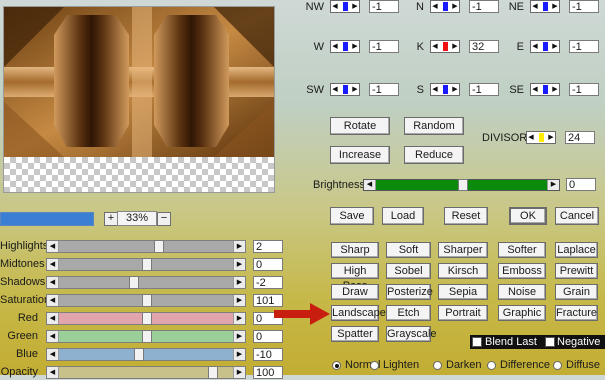 The height and width of the screenshot is (380, 605). What do you see at coordinates (239, 372) in the screenshot?
I see `opacity-right-arrow: ▶` at bounding box center [239, 372].